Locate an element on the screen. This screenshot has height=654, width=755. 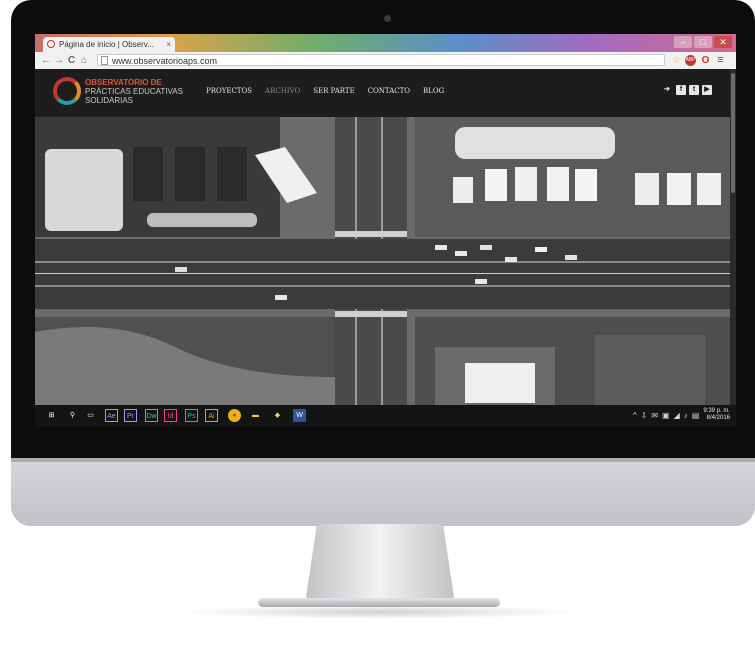
nav-ser-parte: SER PARTE is located at coordinates (333, 91).